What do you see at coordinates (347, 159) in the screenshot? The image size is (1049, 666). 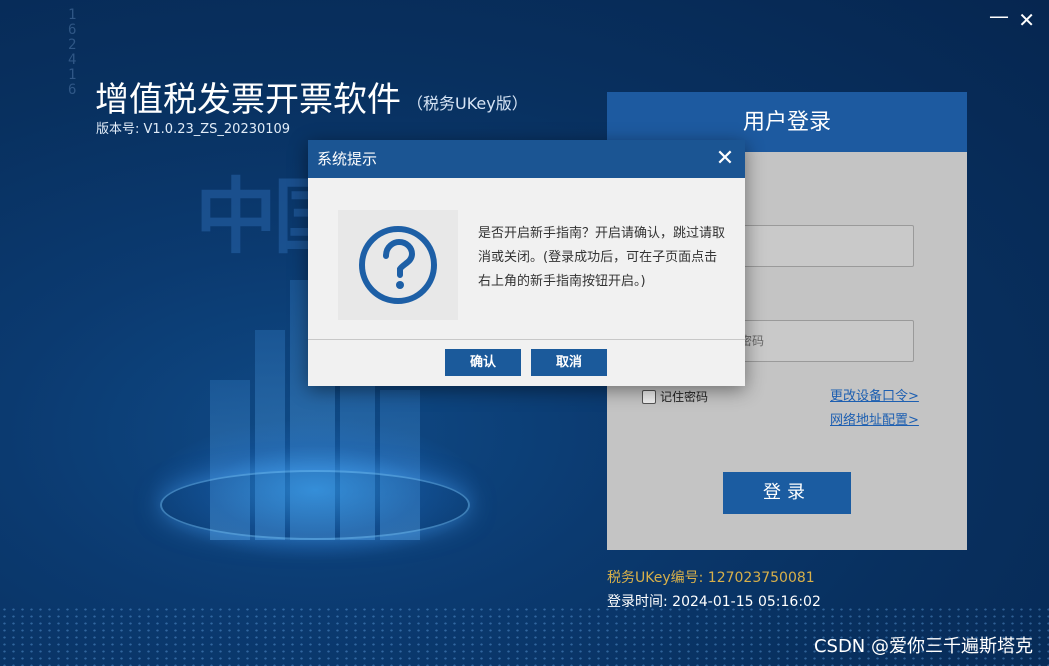 I see `dialog-title: 系统提示` at bounding box center [347, 159].